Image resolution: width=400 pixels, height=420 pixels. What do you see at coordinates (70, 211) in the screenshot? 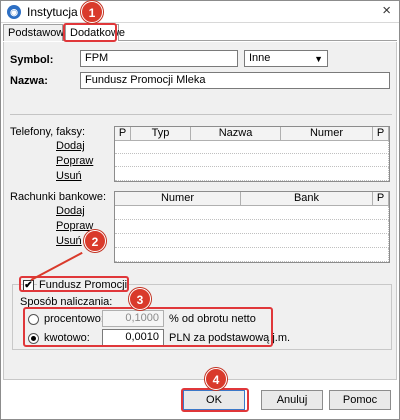
I see `accounts-add-link: Dodaj` at bounding box center [70, 211].